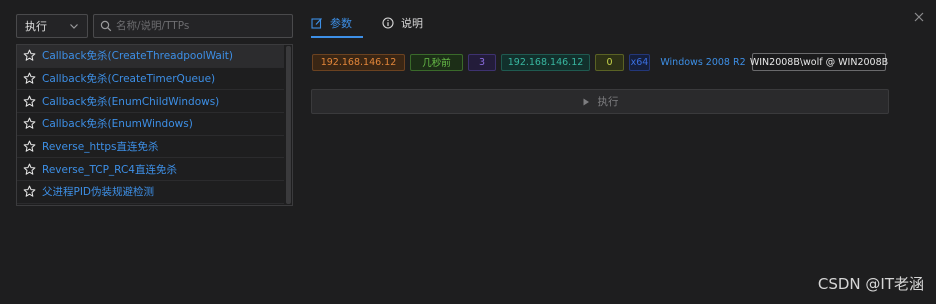 Image resolution: width=936 pixels, height=304 pixels. What do you see at coordinates (288, 125) in the screenshot?
I see `list-scrollbar` at bounding box center [288, 125].